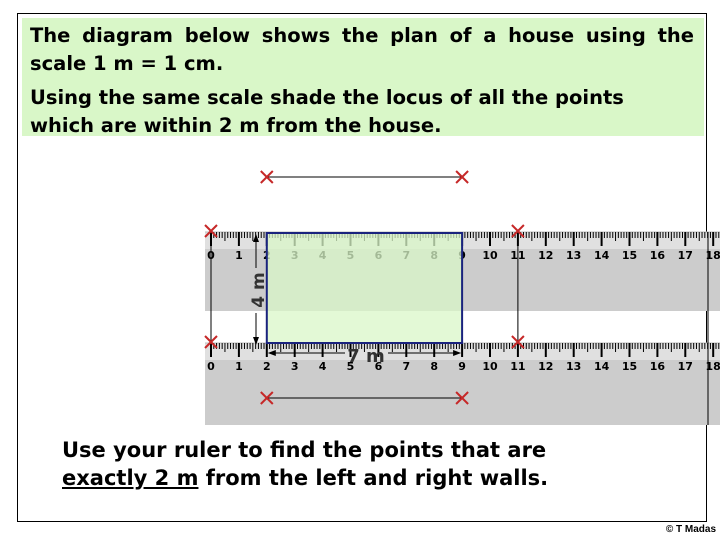 The image size is (720, 540). I want to click on ruler-label: 7, so click(406, 366).